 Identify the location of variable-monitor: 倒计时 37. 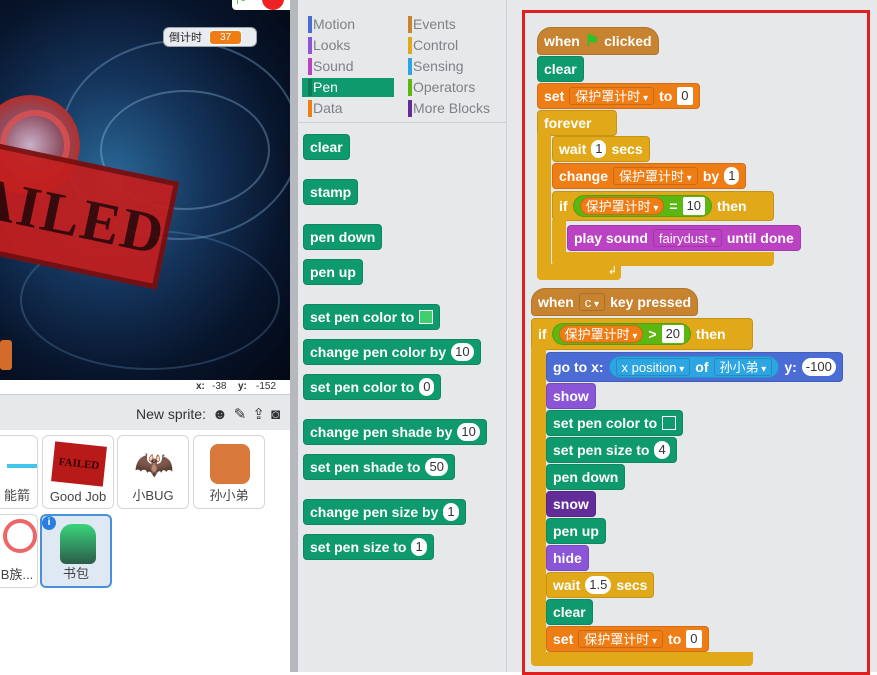
(210, 37).